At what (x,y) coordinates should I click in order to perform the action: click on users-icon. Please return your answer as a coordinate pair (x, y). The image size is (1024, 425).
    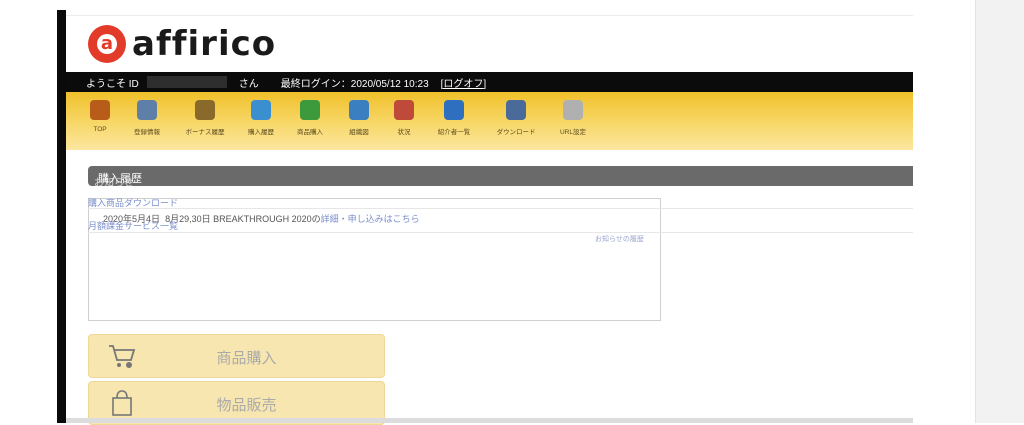
    Looking at the image, I should click on (454, 110).